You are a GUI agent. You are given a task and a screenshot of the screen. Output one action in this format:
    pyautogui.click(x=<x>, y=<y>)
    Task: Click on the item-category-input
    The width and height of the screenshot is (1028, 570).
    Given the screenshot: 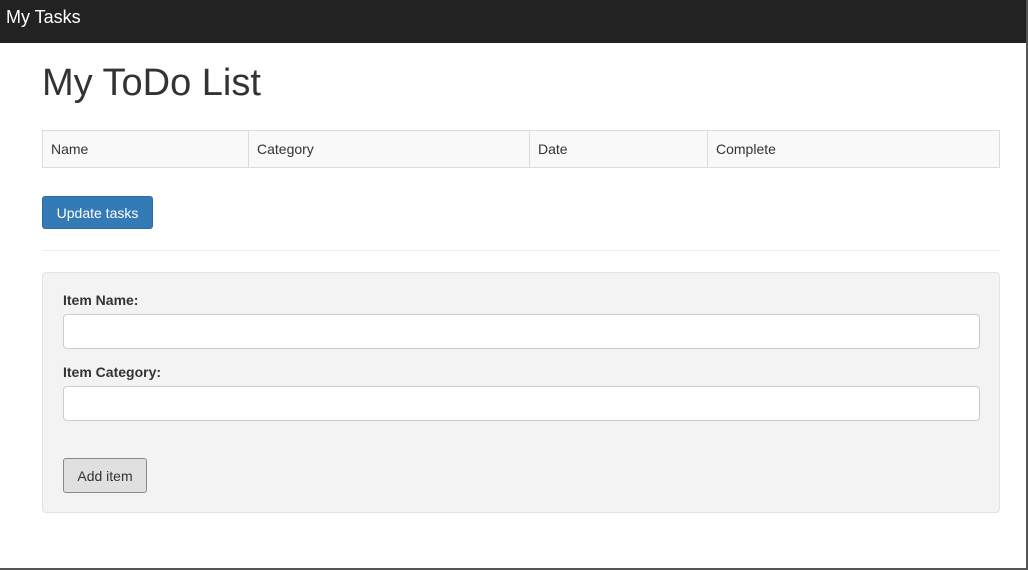 What is the action you would take?
    pyautogui.click(x=521, y=403)
    